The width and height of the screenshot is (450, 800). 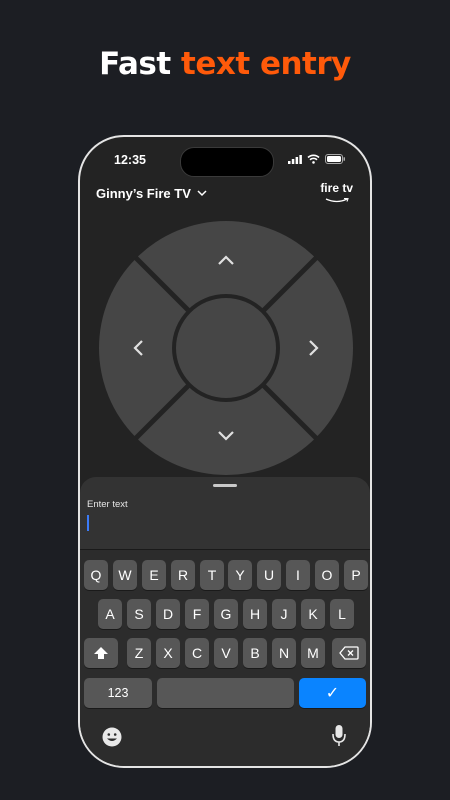 I want to click on headline-part1: Fast, so click(x=135, y=64).